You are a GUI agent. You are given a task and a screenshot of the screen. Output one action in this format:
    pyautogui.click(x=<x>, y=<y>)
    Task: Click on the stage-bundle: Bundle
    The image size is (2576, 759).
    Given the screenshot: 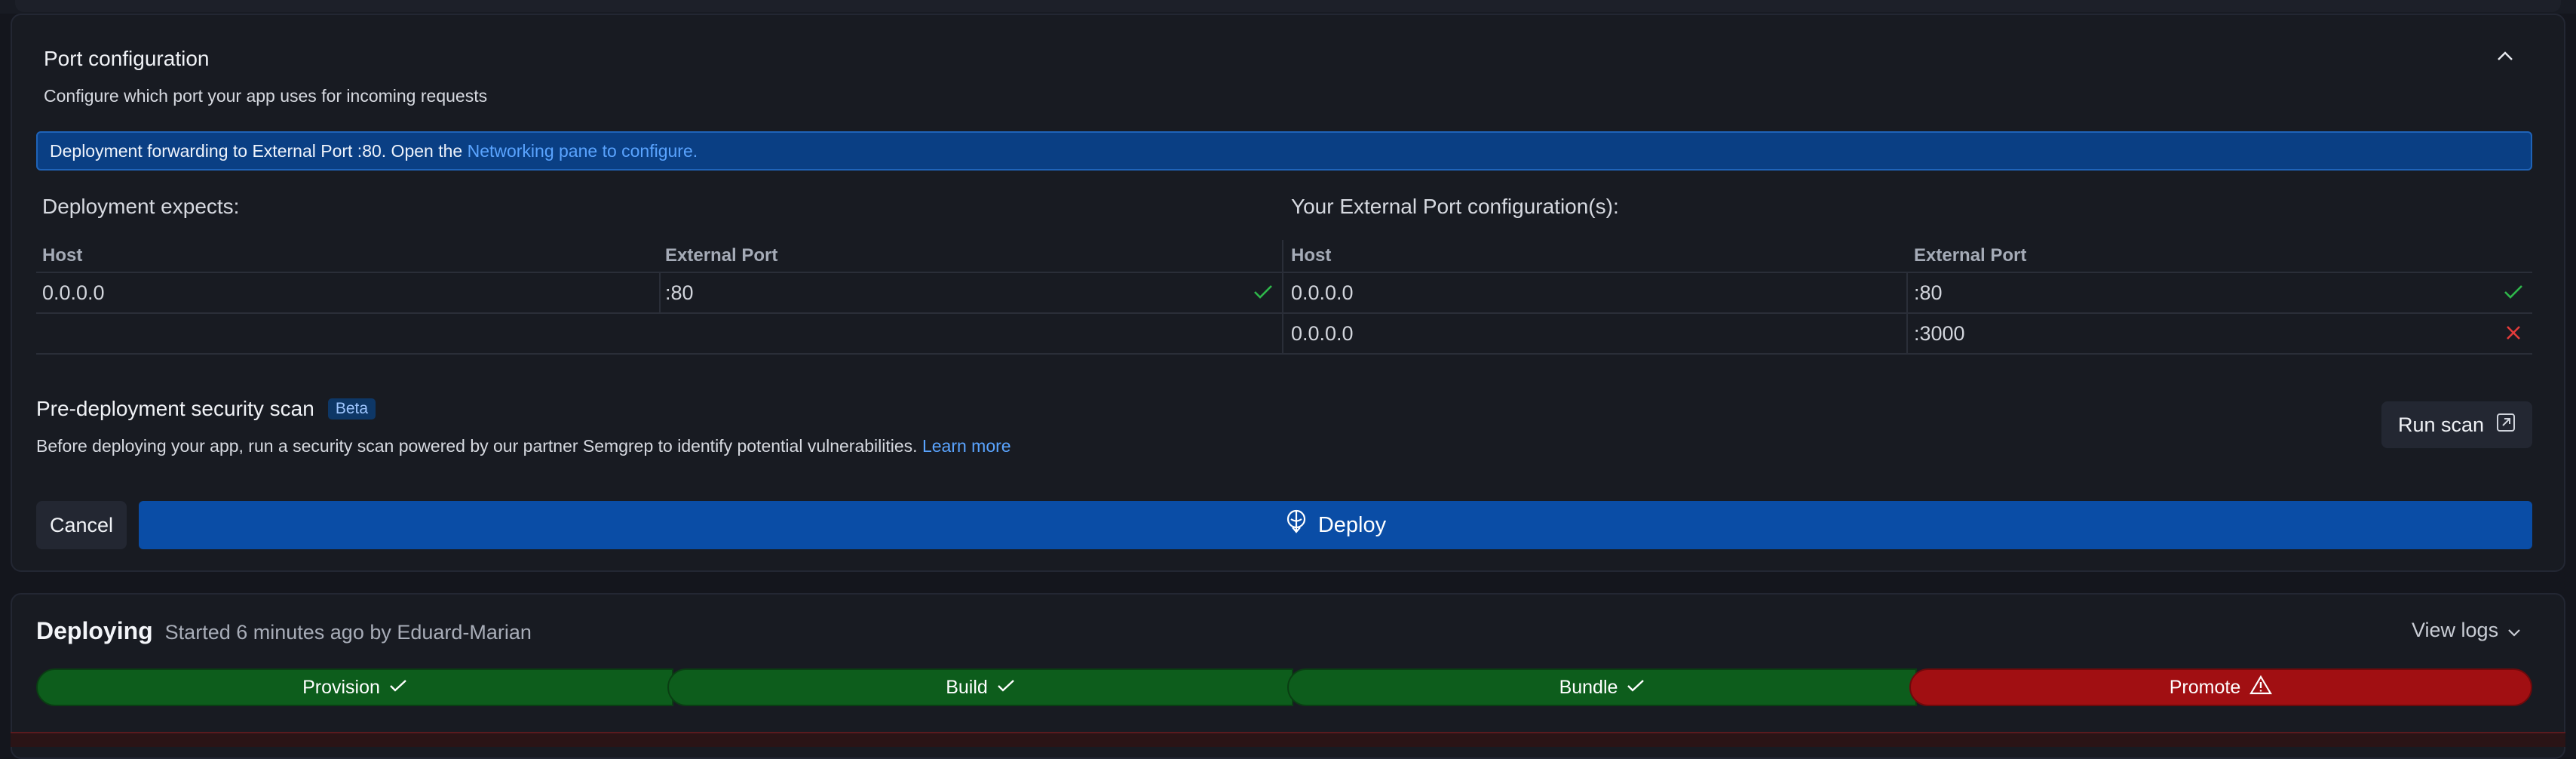 What is the action you would take?
    pyautogui.click(x=1602, y=687)
    